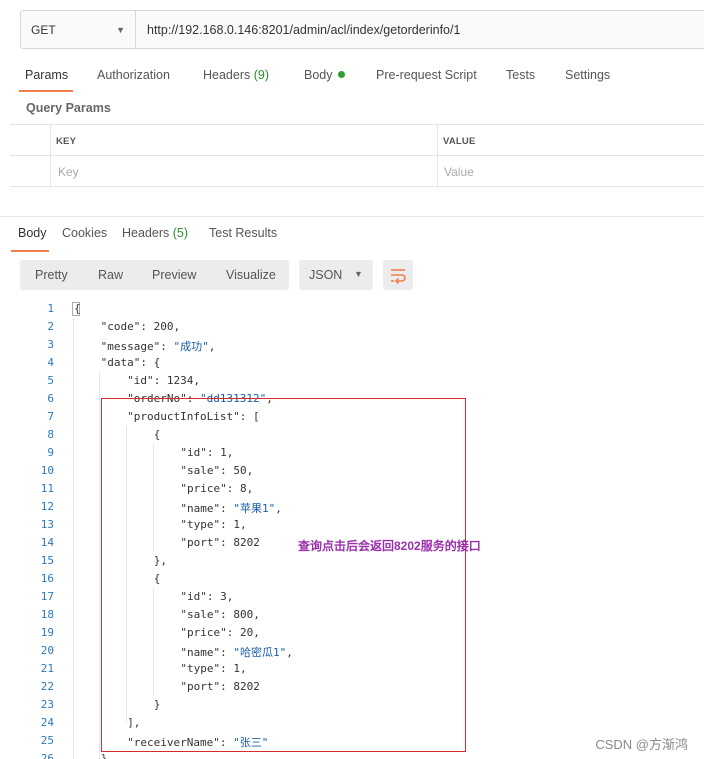  Describe the element at coordinates (50, 308) in the screenshot. I see `line-number: 1` at that location.